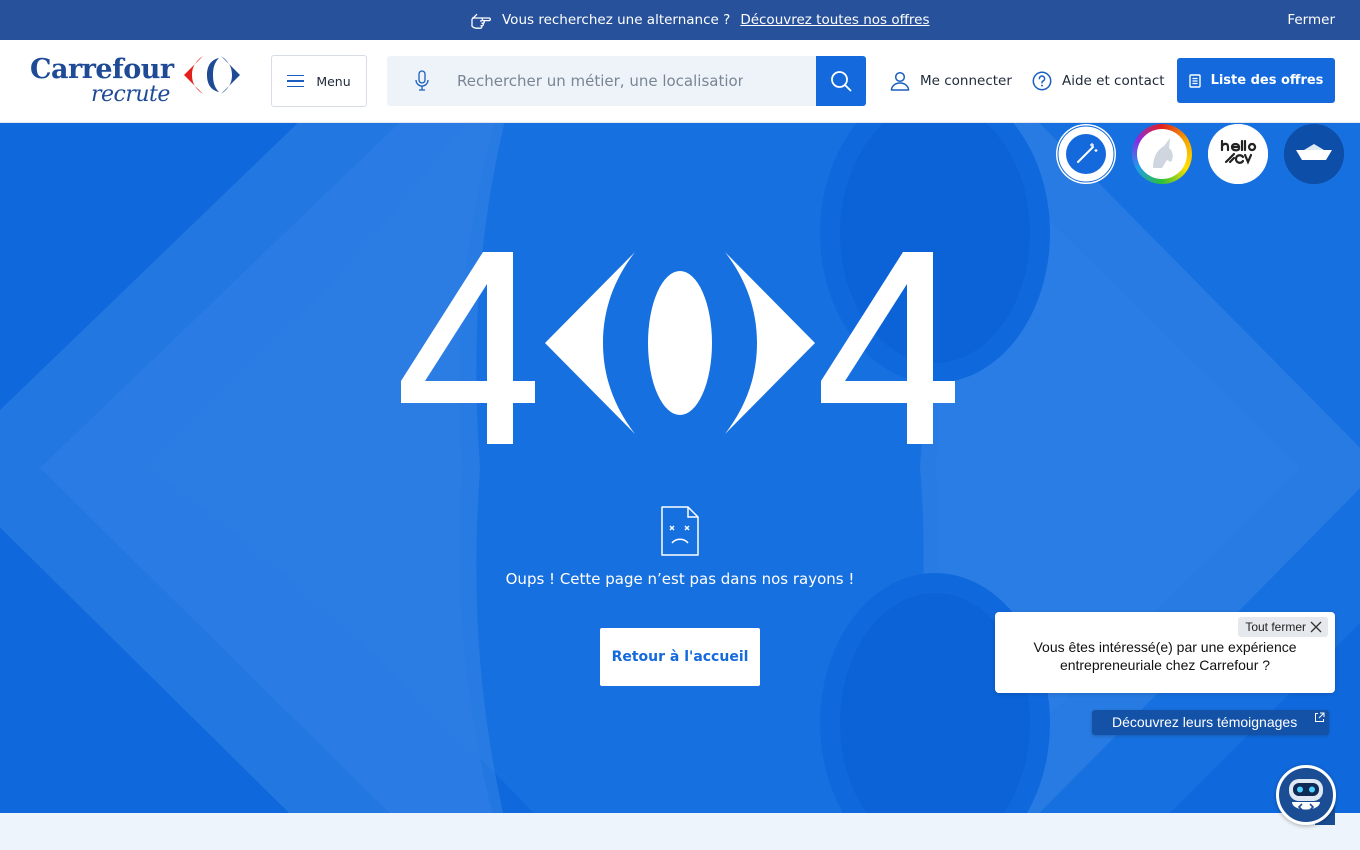 This screenshot has height=850, width=1360. I want to click on help-link: Aide et contact, so click(1098, 81).